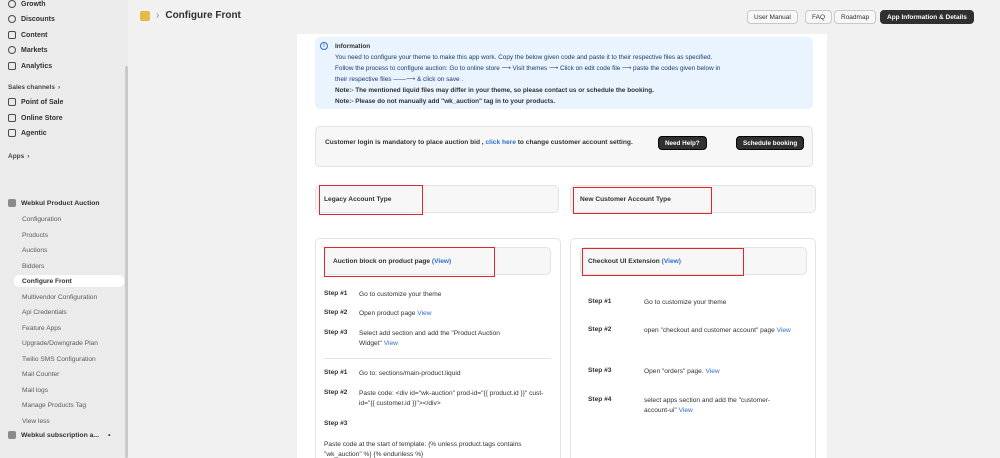  I want to click on checkout-page-view-link: View, so click(784, 330).